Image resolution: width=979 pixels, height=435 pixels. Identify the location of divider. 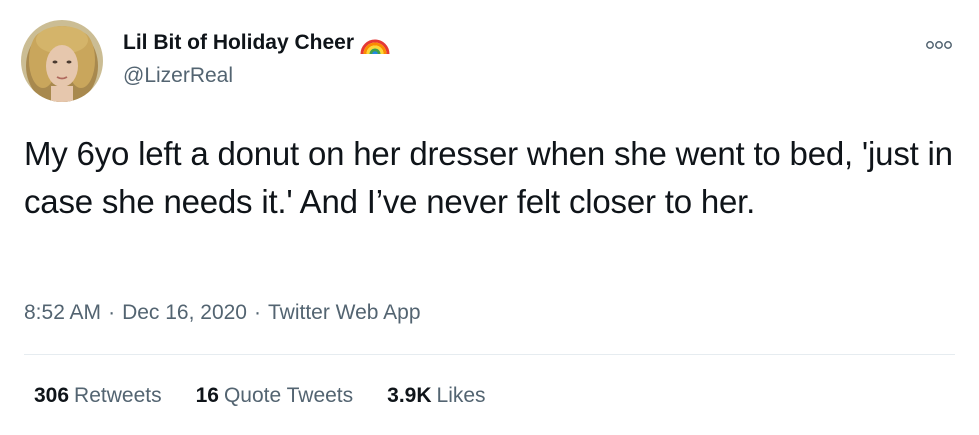
(489, 354).